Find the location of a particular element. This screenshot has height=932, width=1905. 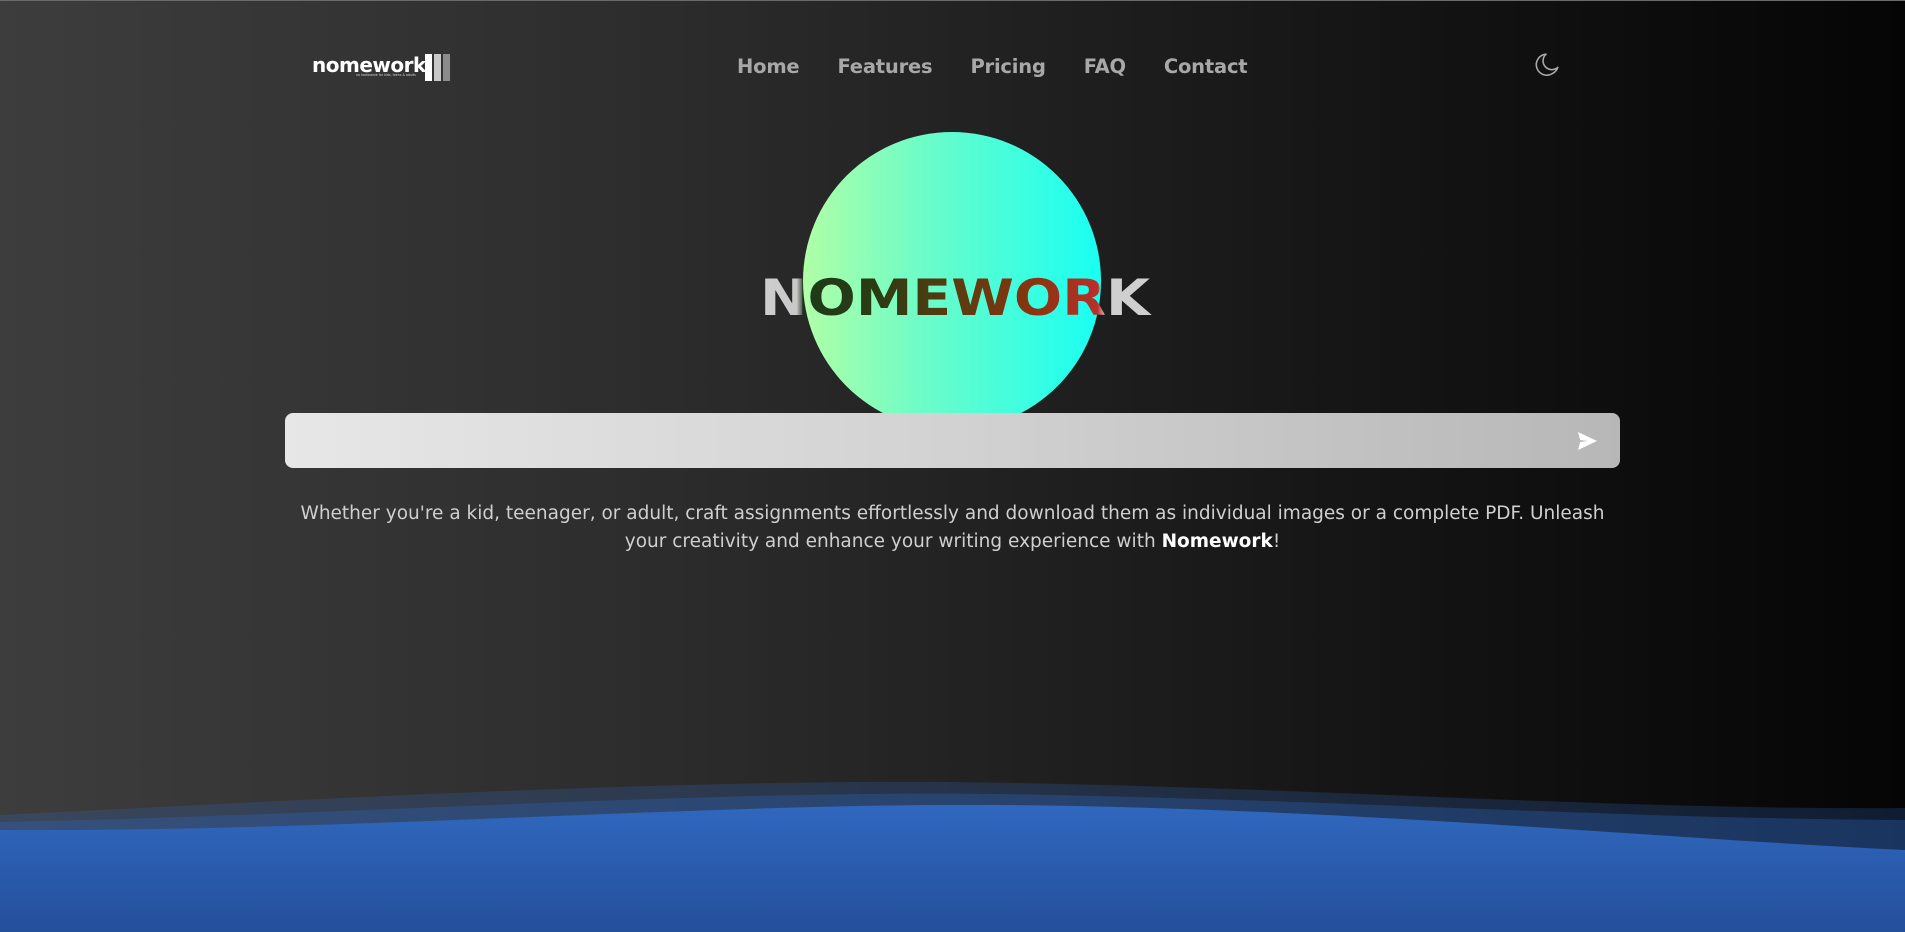

send-icon is located at coordinates (1587, 441).